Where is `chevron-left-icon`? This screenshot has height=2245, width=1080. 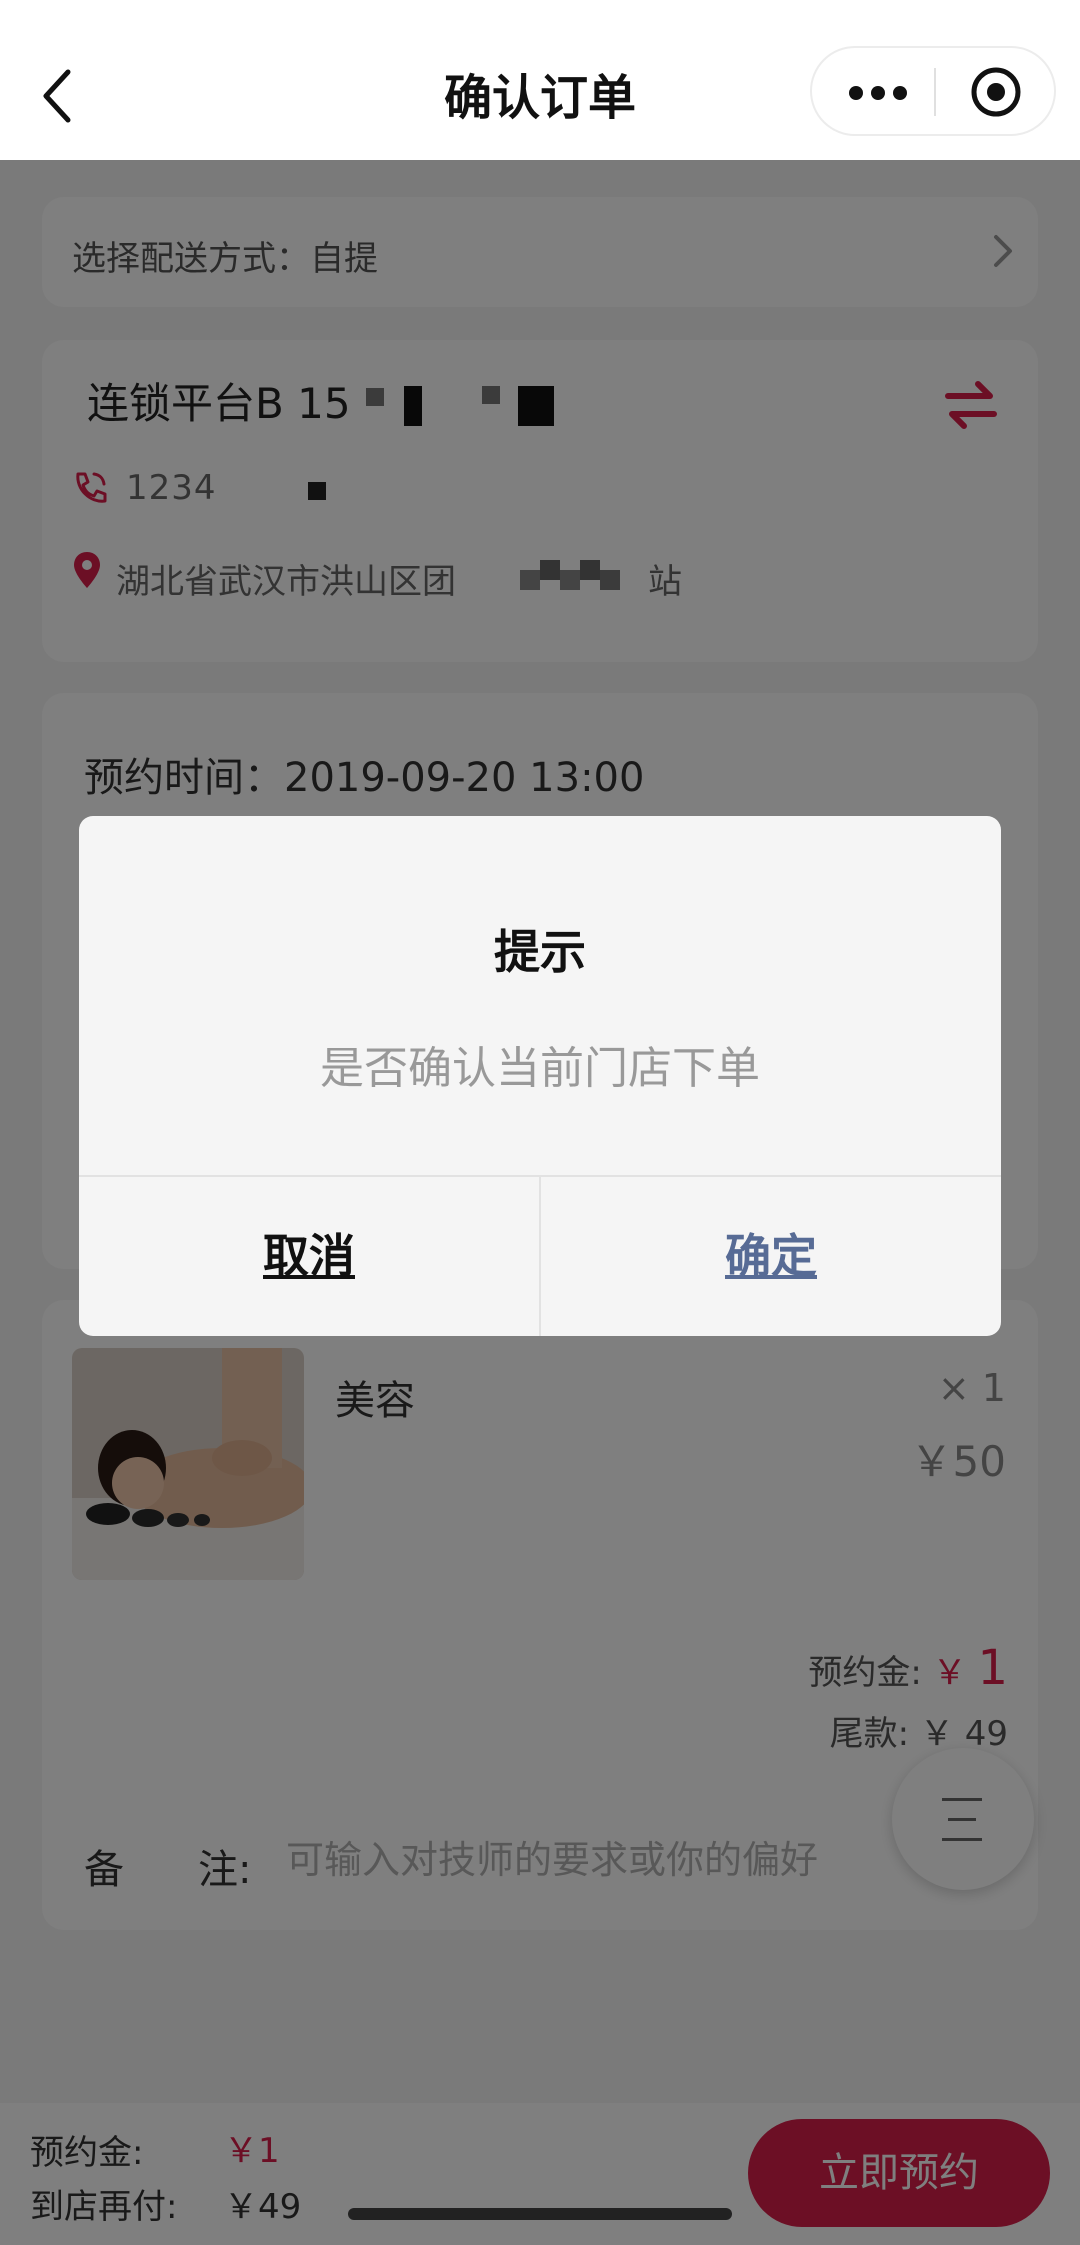 chevron-left-icon is located at coordinates (57, 96).